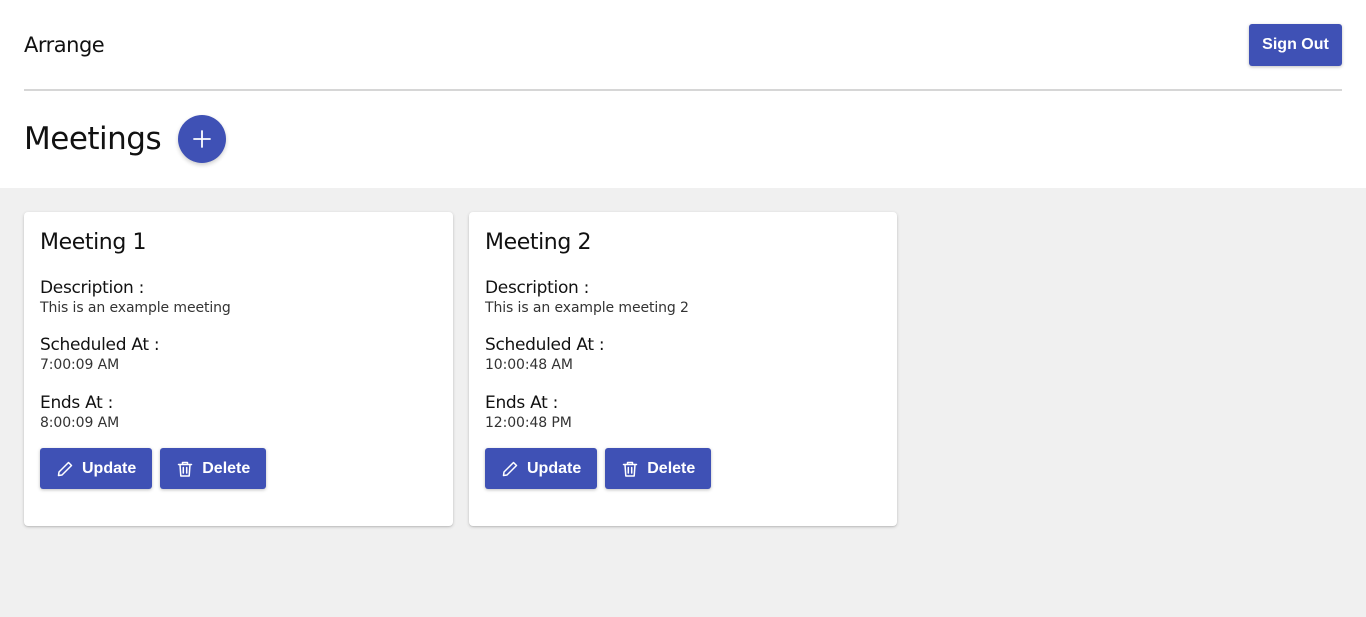  What do you see at coordinates (64, 45) in the screenshot?
I see `brand-logo: Arrange` at bounding box center [64, 45].